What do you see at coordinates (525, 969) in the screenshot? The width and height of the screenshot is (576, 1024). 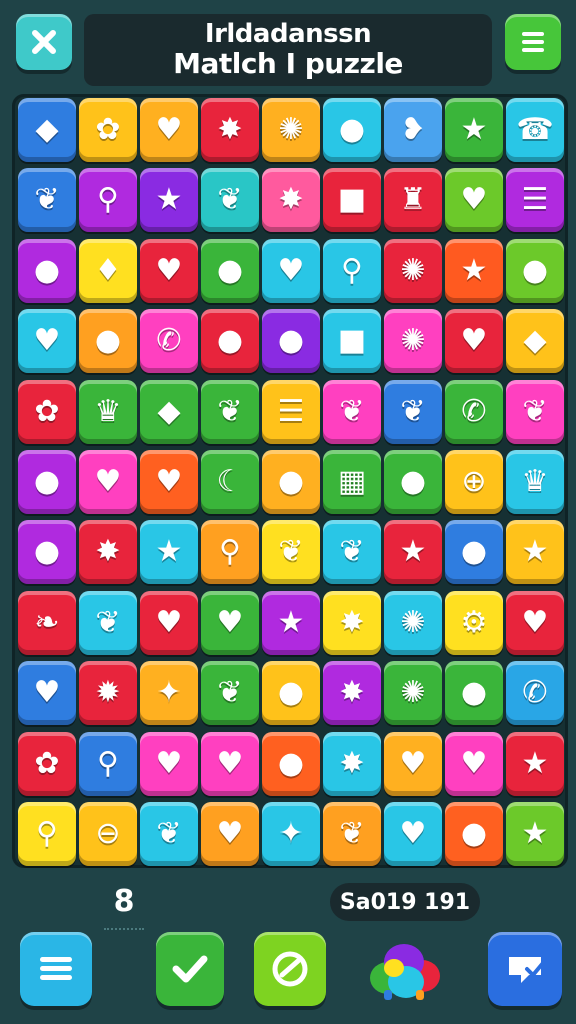 I see `send-button` at bounding box center [525, 969].